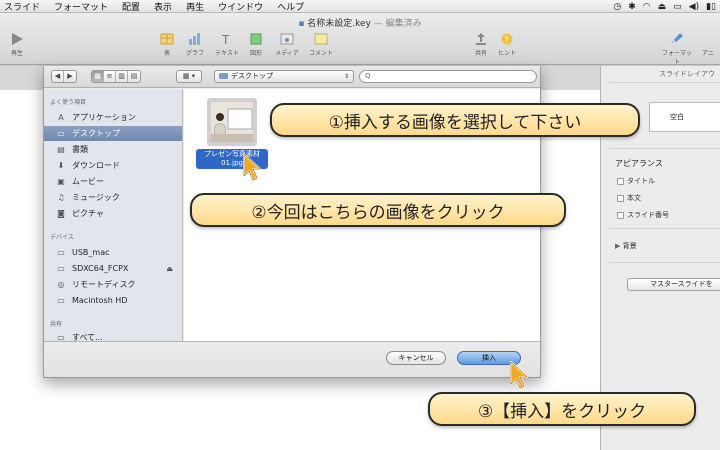 The height and width of the screenshot is (450, 720). I want to click on chart-button: グラフ, so click(195, 45).